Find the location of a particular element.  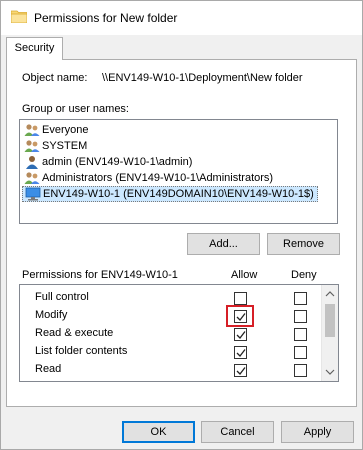

deny-checkbox-read-execute is located at coordinates (300, 334).